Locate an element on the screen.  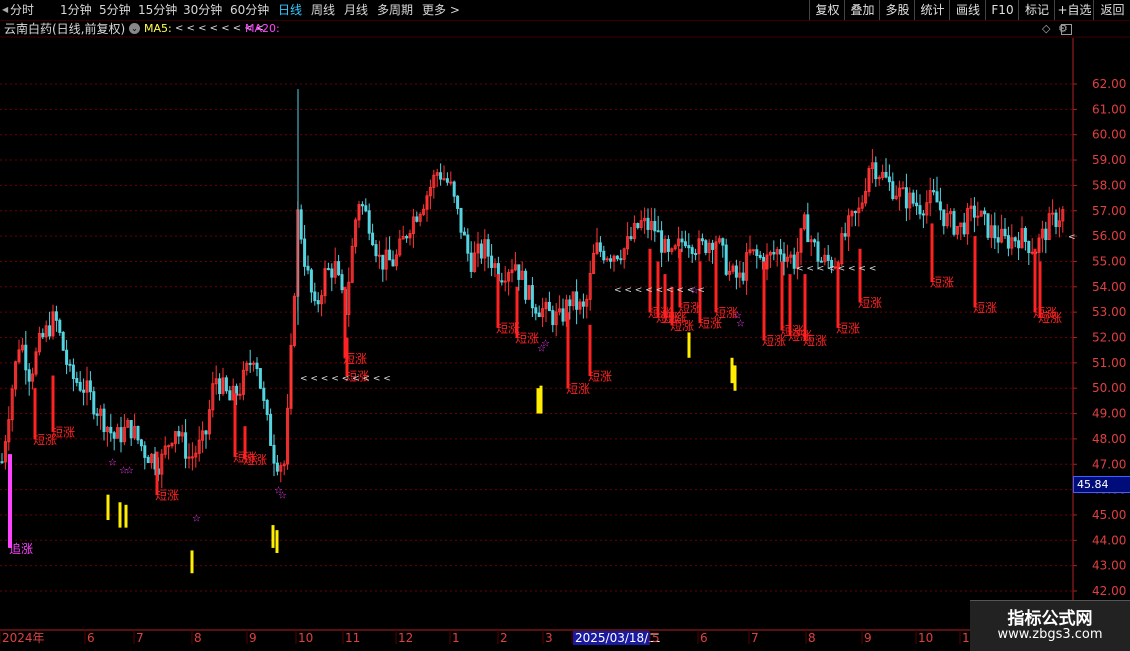
price-box: 45.84 is located at coordinates (1101, 484).